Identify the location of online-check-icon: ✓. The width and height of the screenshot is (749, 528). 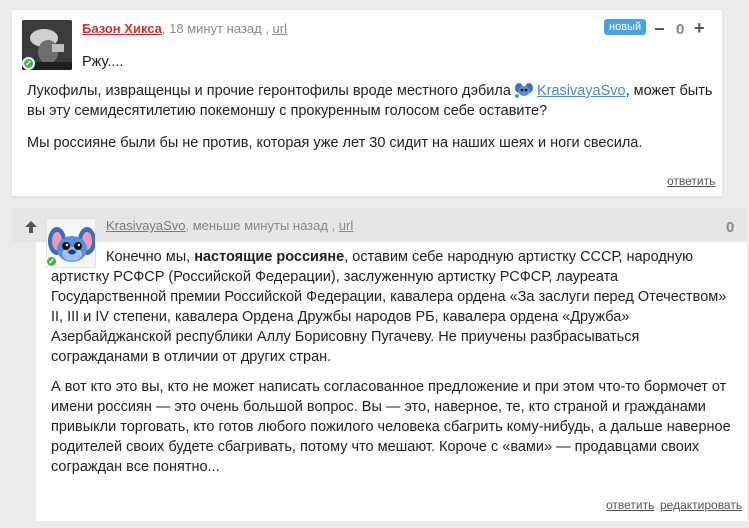
(28, 63).